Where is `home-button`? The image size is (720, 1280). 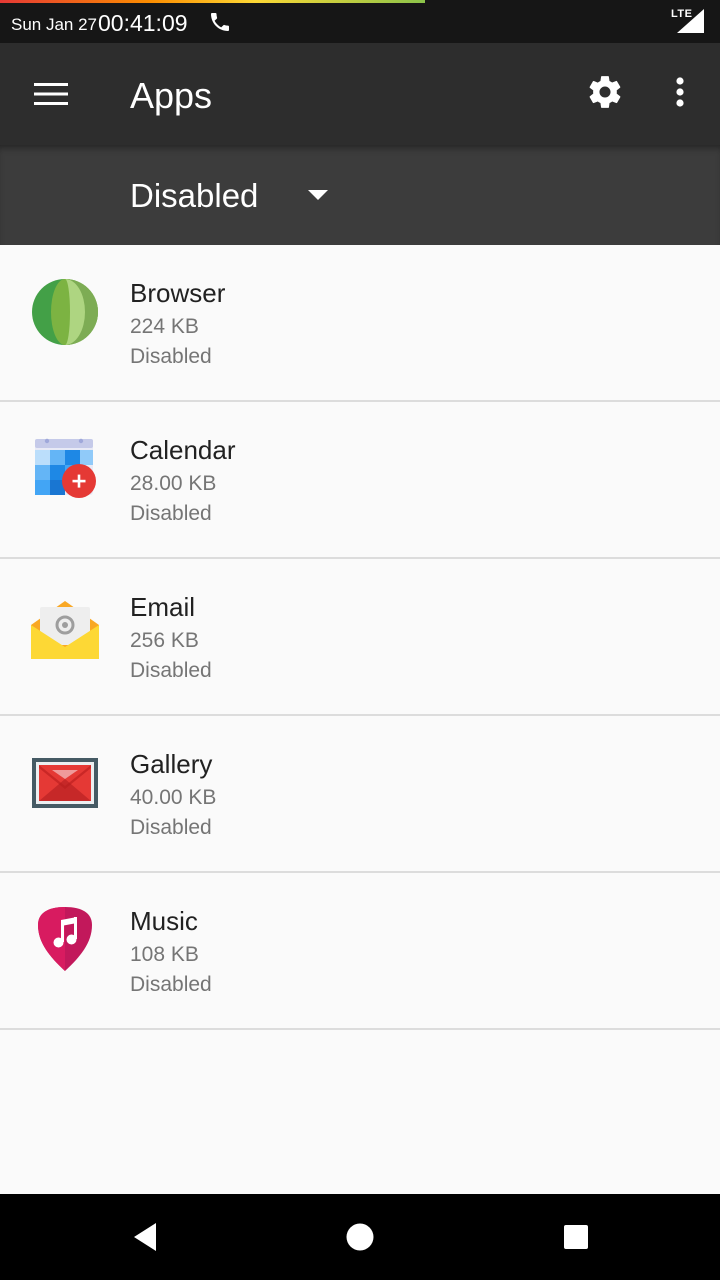 home-button is located at coordinates (360, 1237).